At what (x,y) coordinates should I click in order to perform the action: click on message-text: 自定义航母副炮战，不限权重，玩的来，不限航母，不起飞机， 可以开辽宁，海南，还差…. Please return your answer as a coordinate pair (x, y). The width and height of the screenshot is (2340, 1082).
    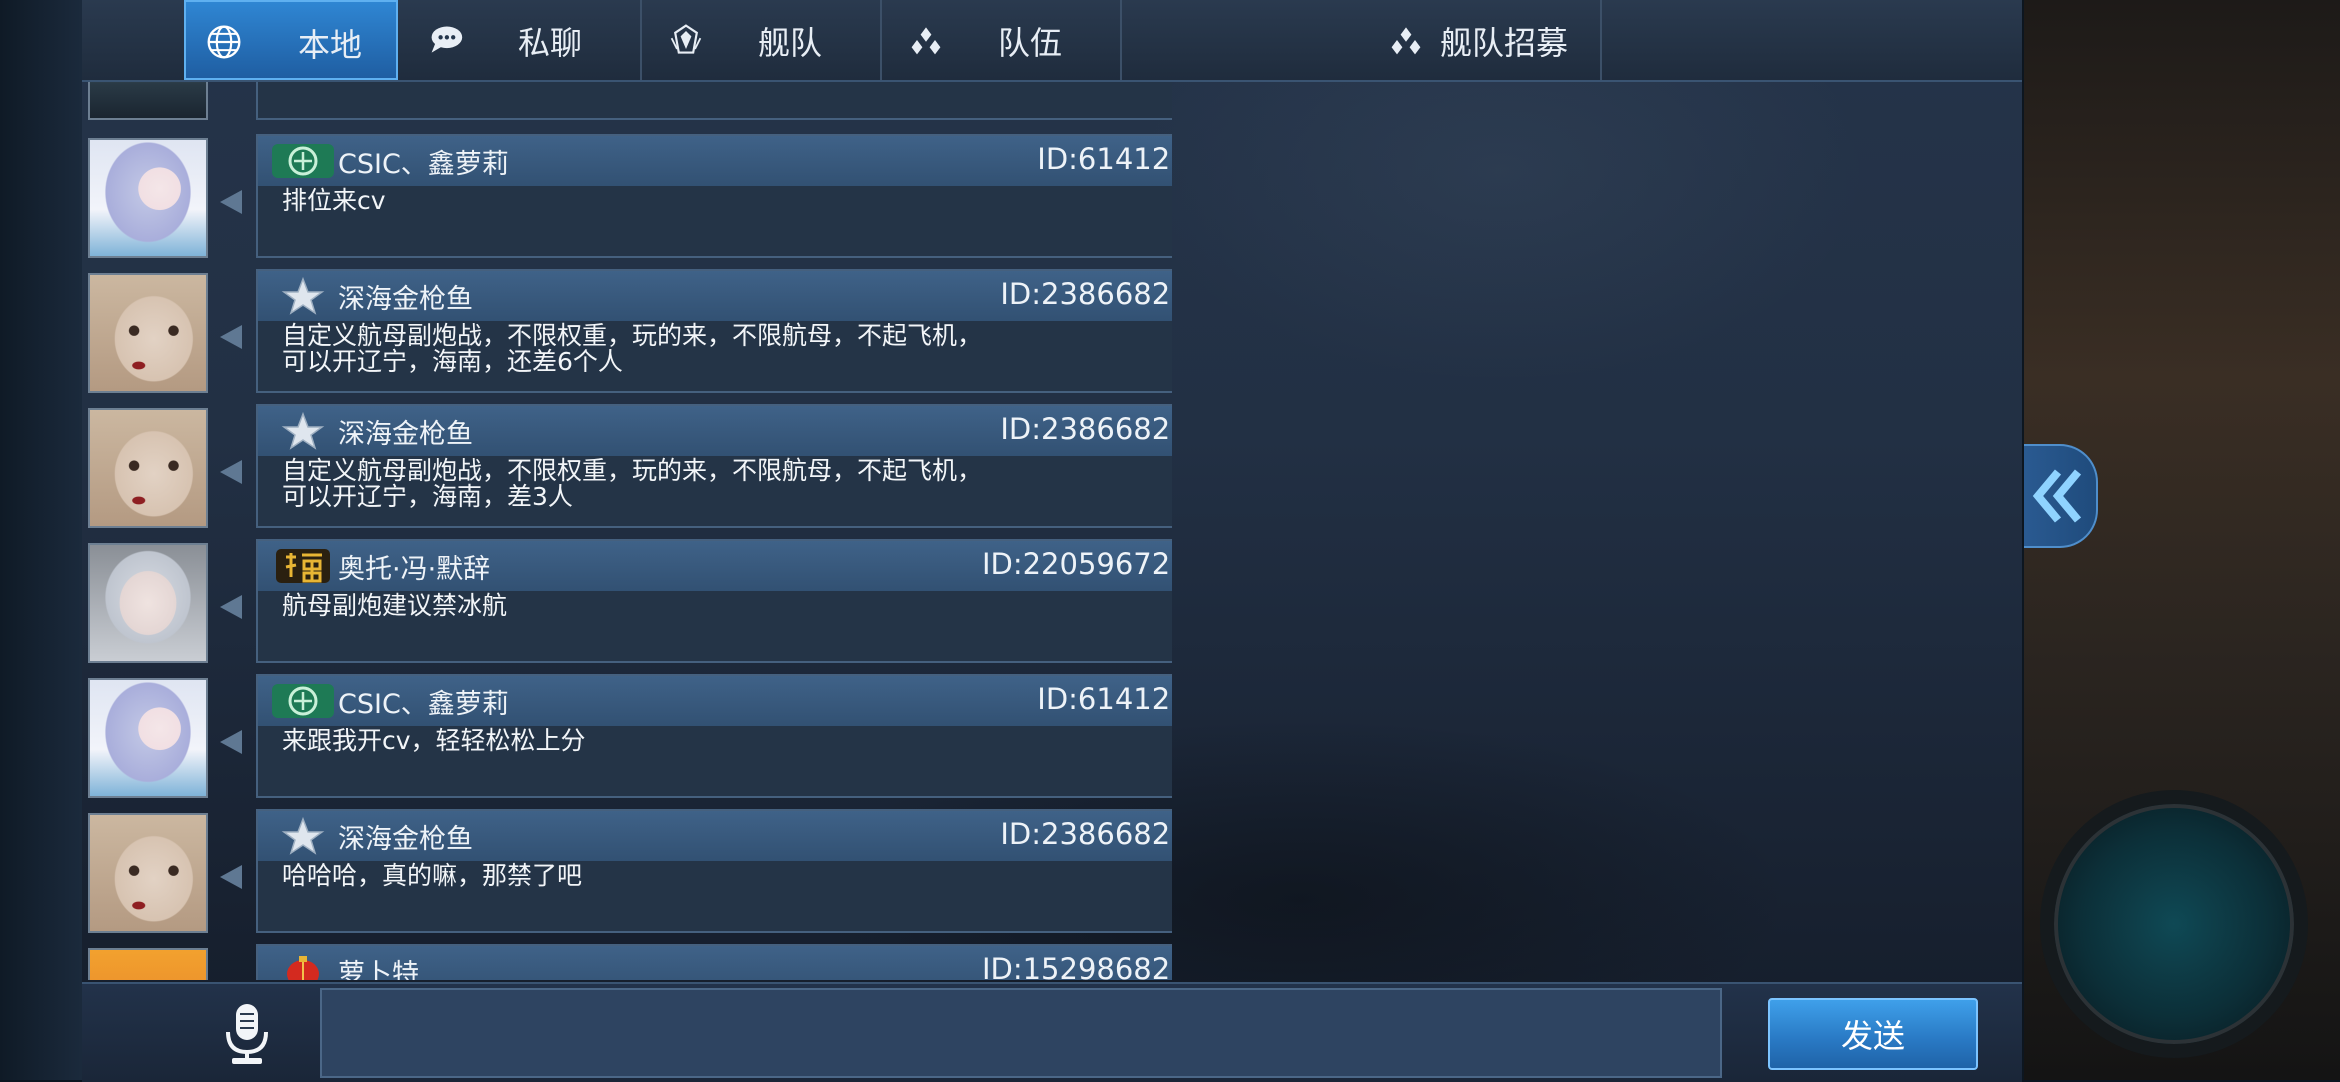
    Looking at the image, I should click on (632, 348).